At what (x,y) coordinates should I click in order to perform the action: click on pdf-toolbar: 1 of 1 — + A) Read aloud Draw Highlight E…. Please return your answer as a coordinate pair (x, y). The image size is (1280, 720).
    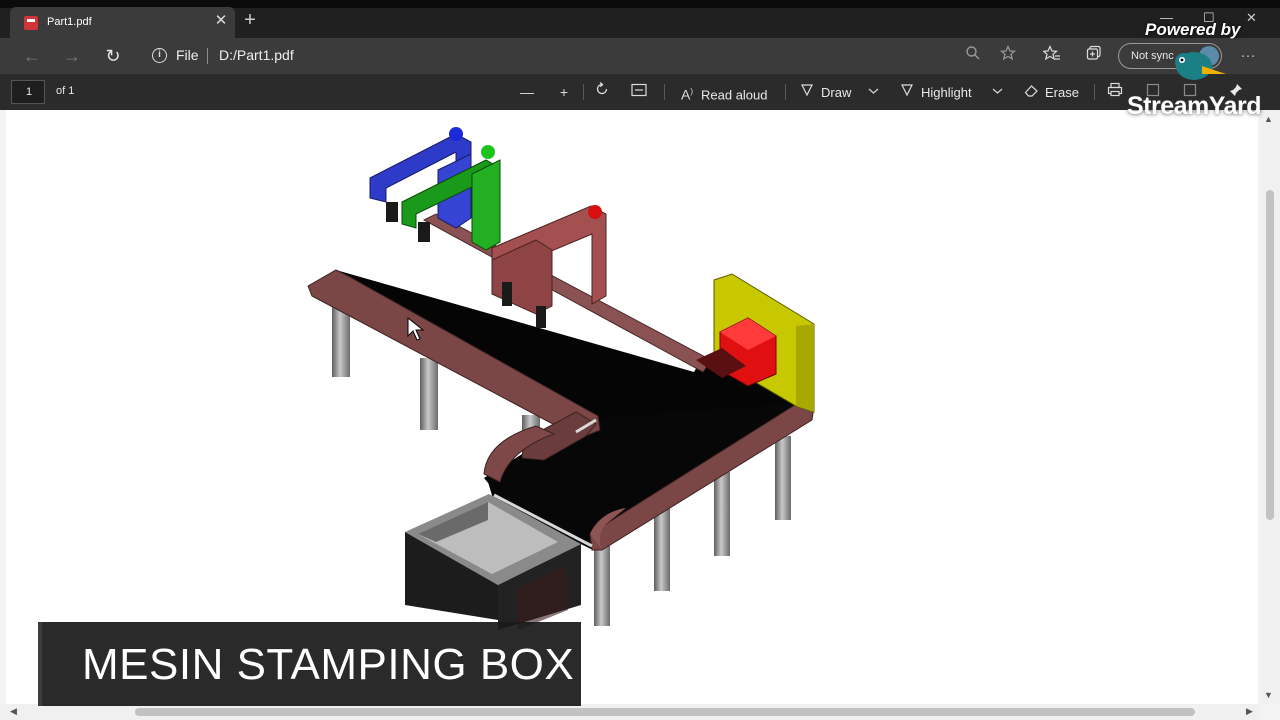
    Looking at the image, I should click on (640, 92).